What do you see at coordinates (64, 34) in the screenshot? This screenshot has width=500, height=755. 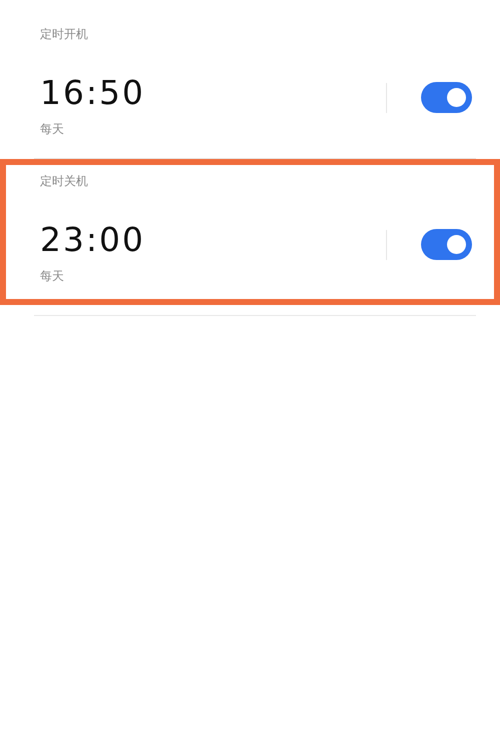 I see `section-title: 定时开机` at bounding box center [64, 34].